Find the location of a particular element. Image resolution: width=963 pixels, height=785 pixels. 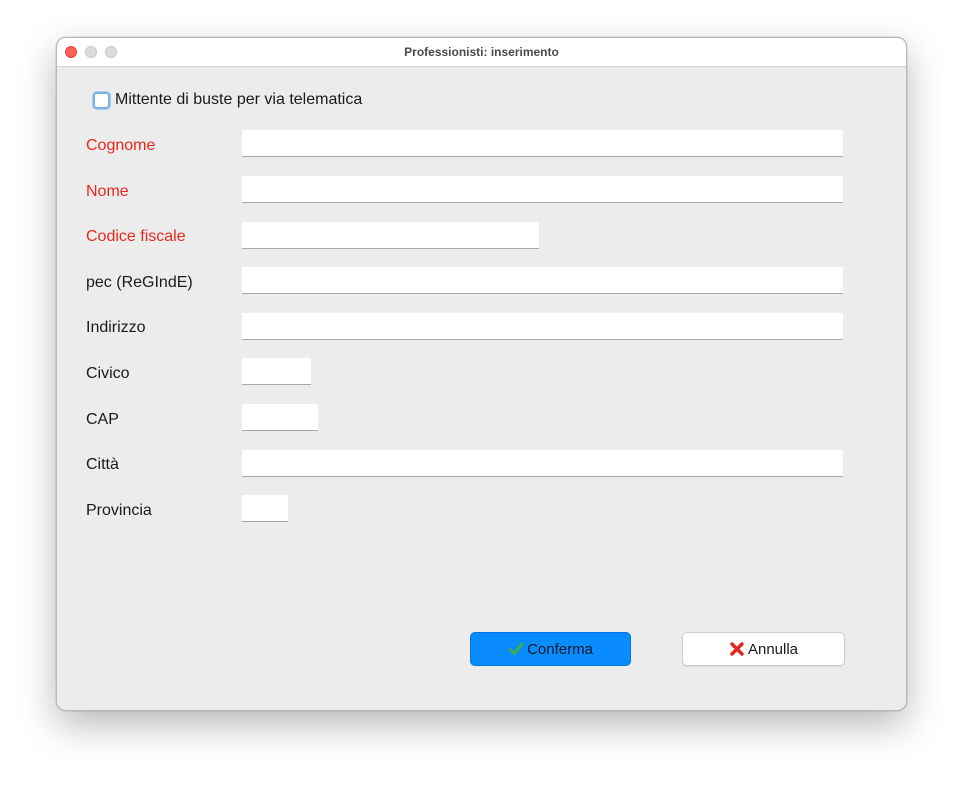

provincia-label: Provincia is located at coordinates (119, 510).